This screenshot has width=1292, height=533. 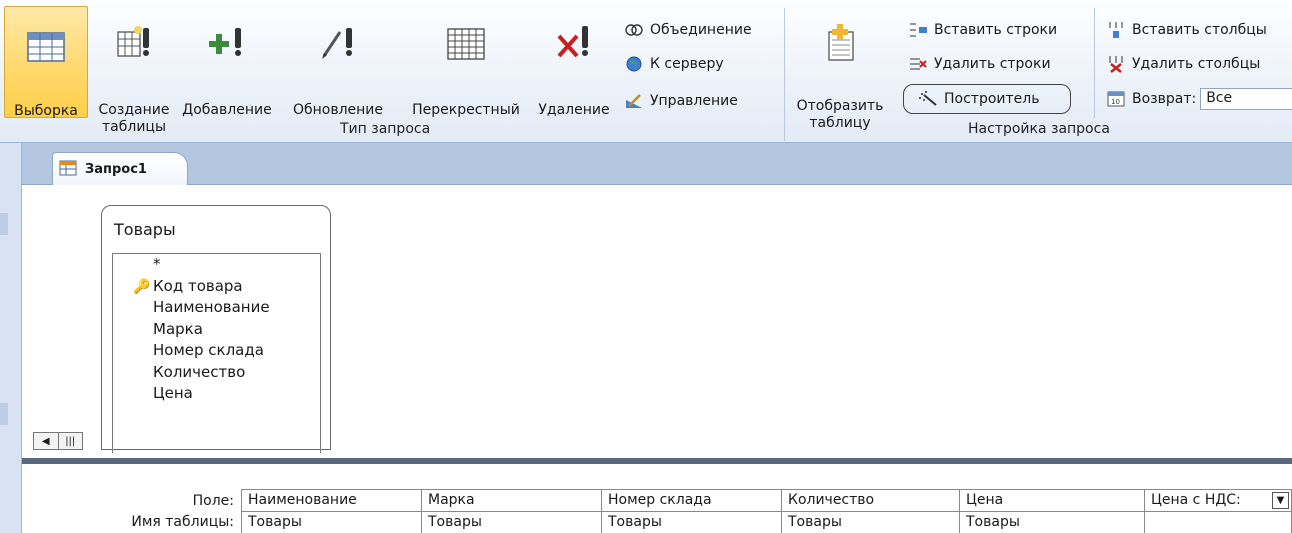 I want to click on globe-icon, so click(x=634, y=64).